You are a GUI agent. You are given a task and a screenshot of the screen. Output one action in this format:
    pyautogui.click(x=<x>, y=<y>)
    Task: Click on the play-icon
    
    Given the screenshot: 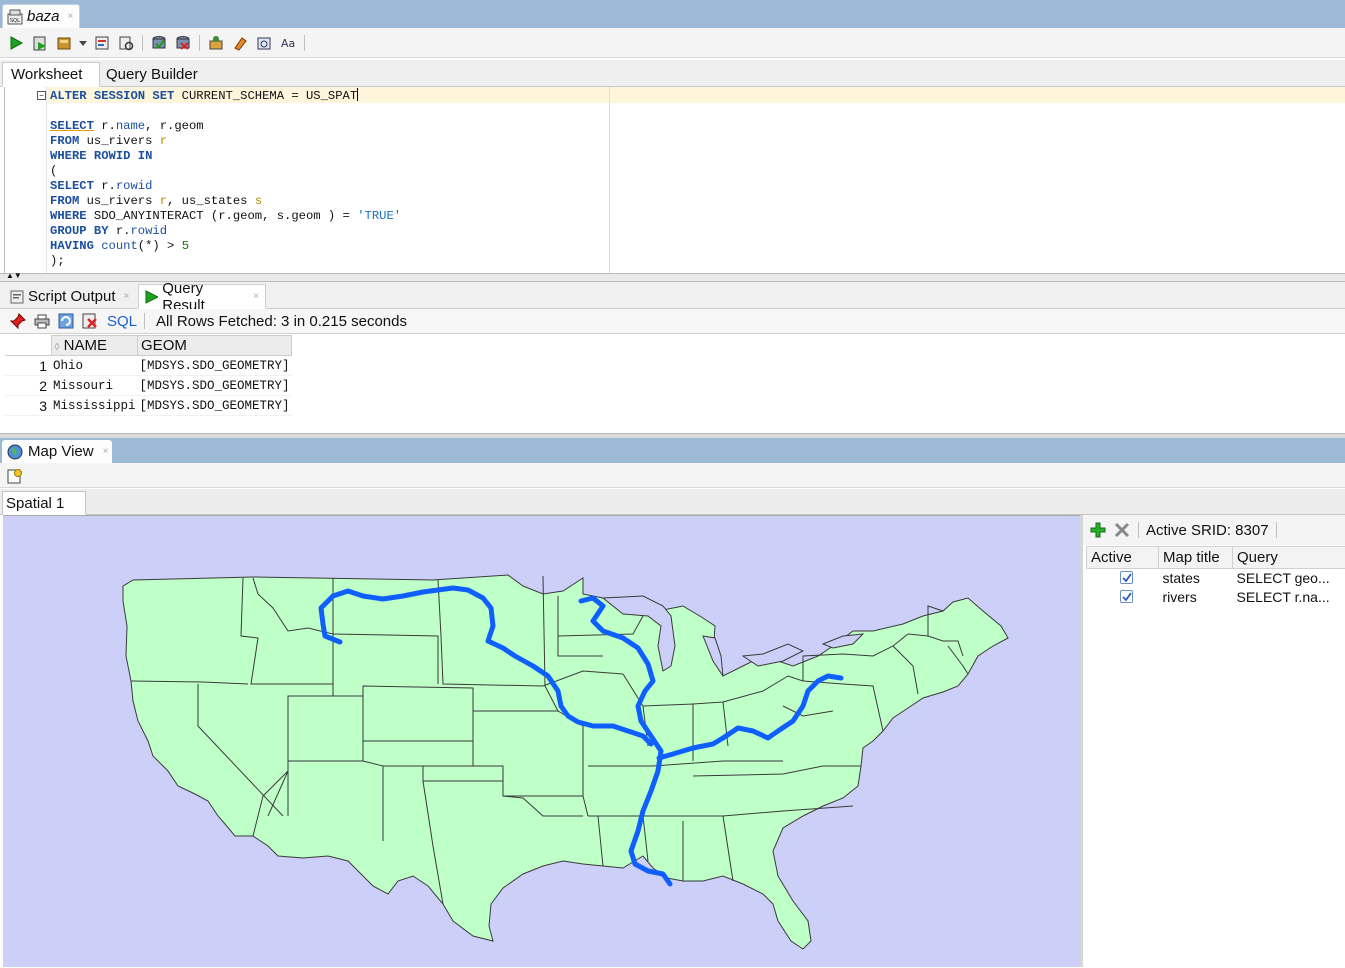 What is the action you would take?
    pyautogui.click(x=151, y=297)
    